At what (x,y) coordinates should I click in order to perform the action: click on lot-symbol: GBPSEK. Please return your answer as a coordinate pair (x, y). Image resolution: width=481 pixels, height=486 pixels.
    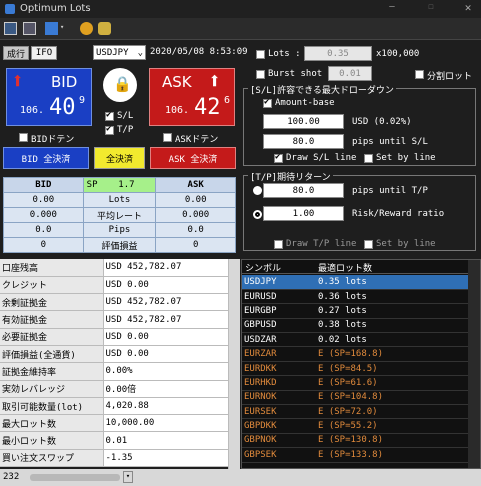
    Looking at the image, I should click on (279, 455).